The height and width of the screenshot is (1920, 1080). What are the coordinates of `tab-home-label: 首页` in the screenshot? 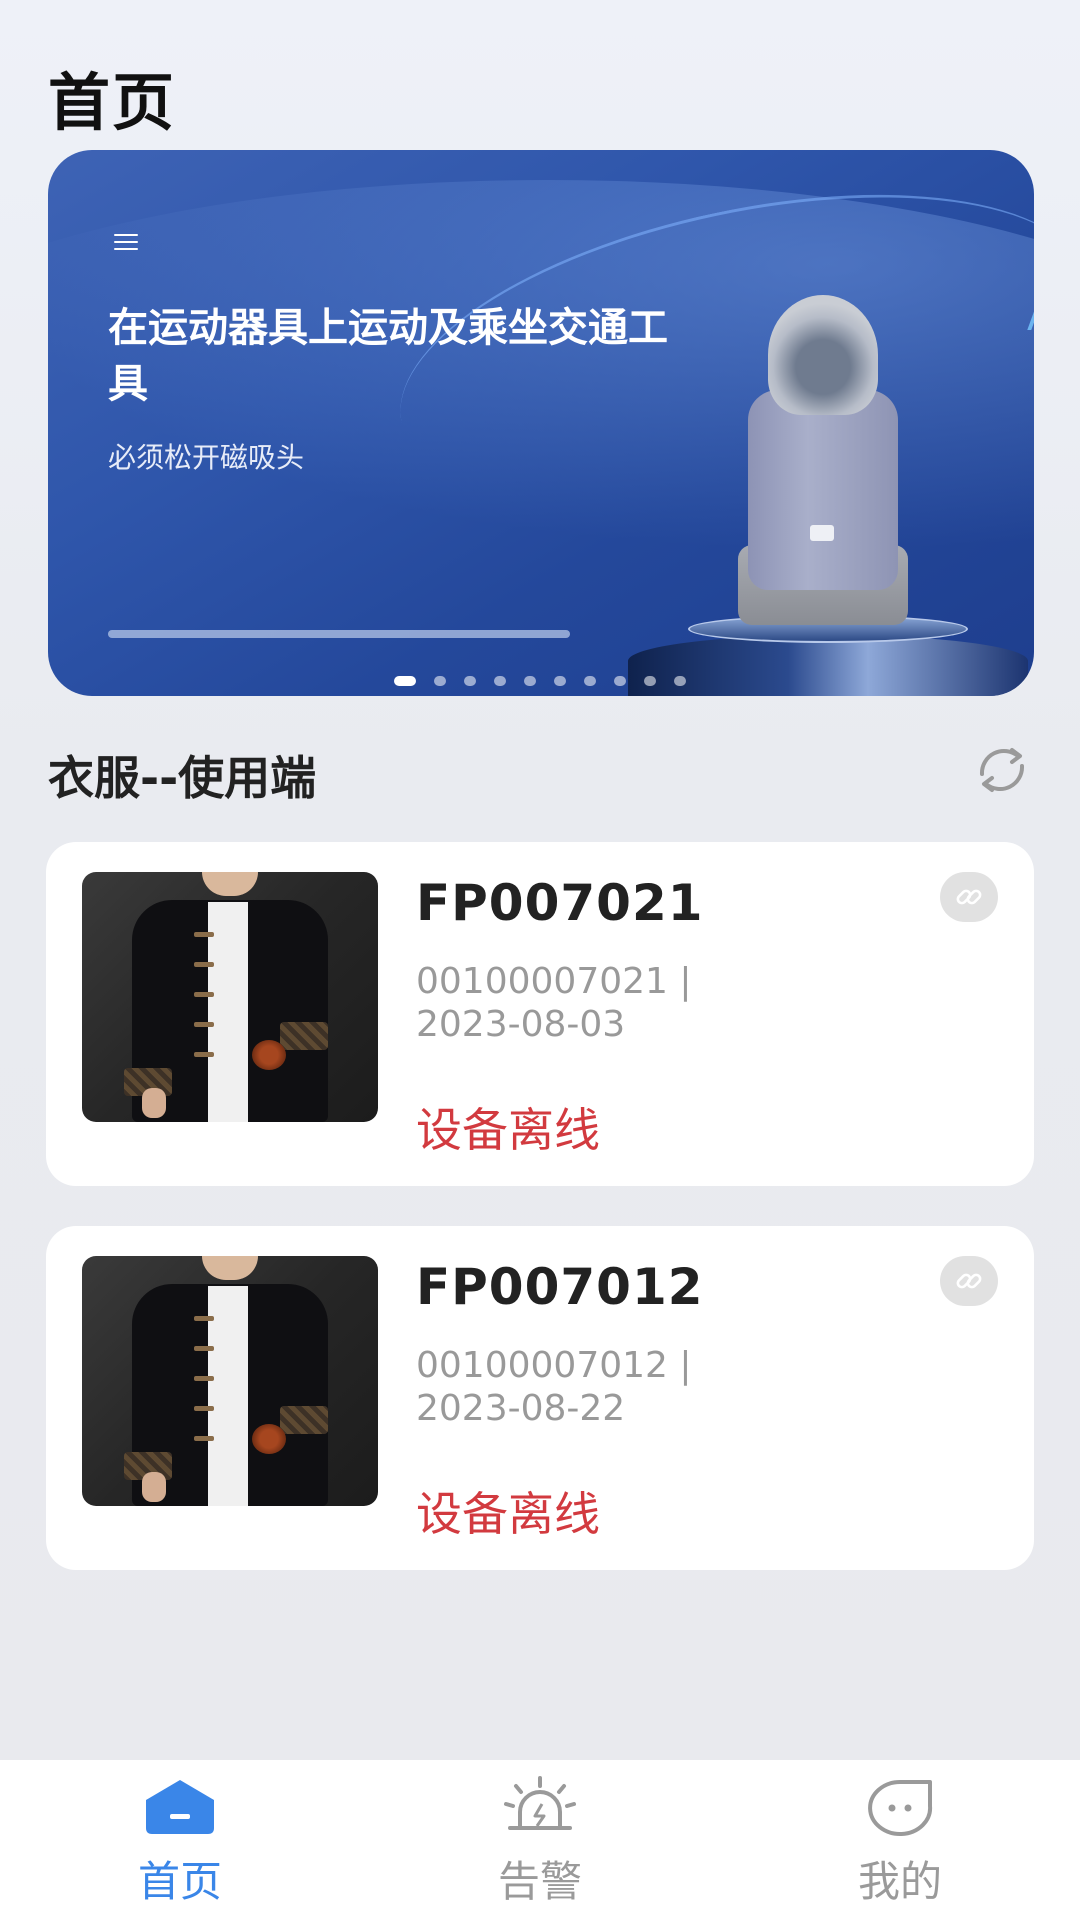 It's located at (179, 1881).